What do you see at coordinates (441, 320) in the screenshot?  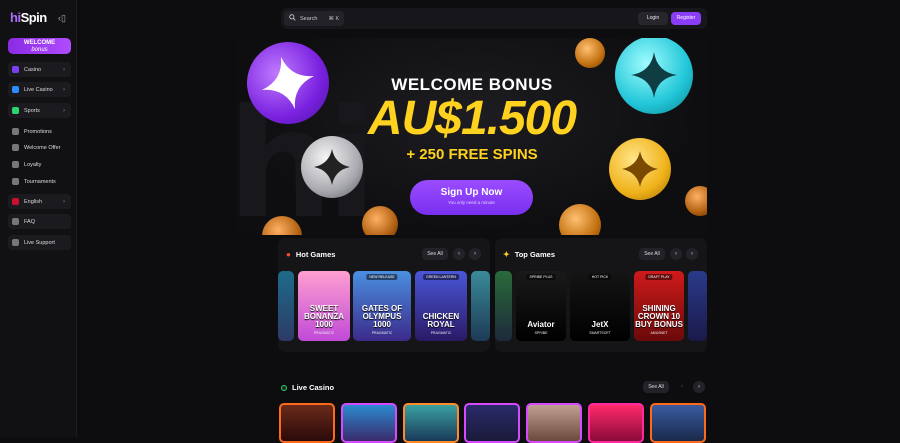 I see `game-name: CHICKEN ROYAL` at bounding box center [441, 320].